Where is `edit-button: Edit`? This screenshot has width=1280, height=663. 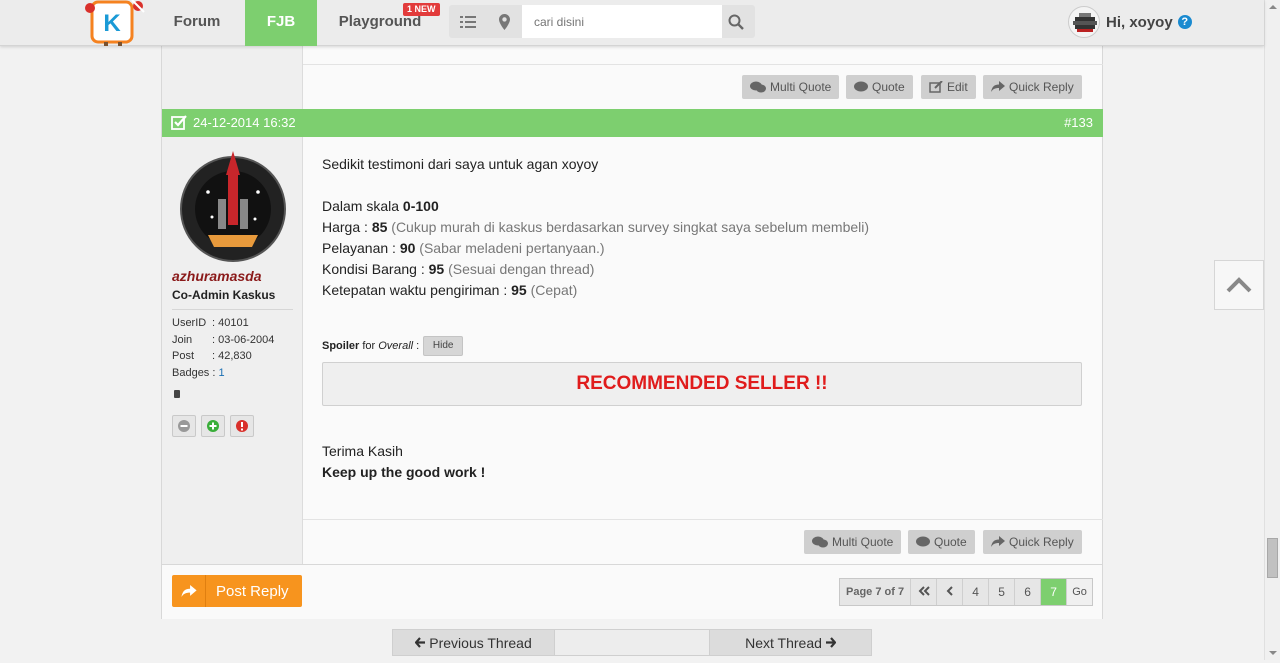
edit-button: Edit is located at coordinates (948, 87).